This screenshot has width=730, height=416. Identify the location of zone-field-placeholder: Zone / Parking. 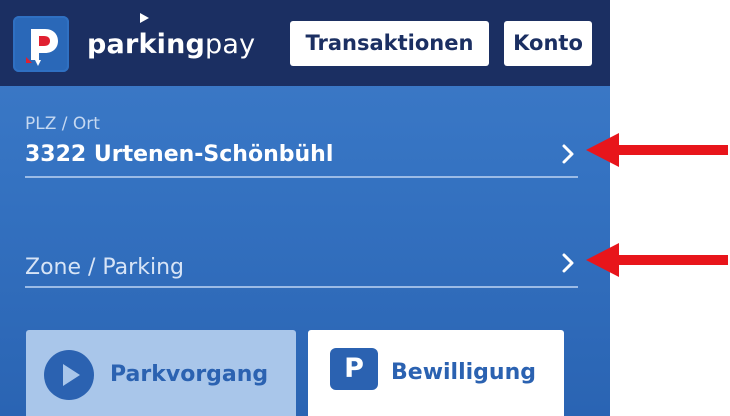
(104, 268).